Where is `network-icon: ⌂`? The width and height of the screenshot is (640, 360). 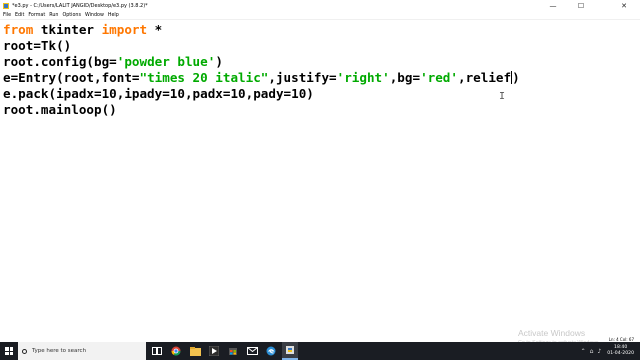
network-icon: ⌂ is located at coordinates (592, 351).